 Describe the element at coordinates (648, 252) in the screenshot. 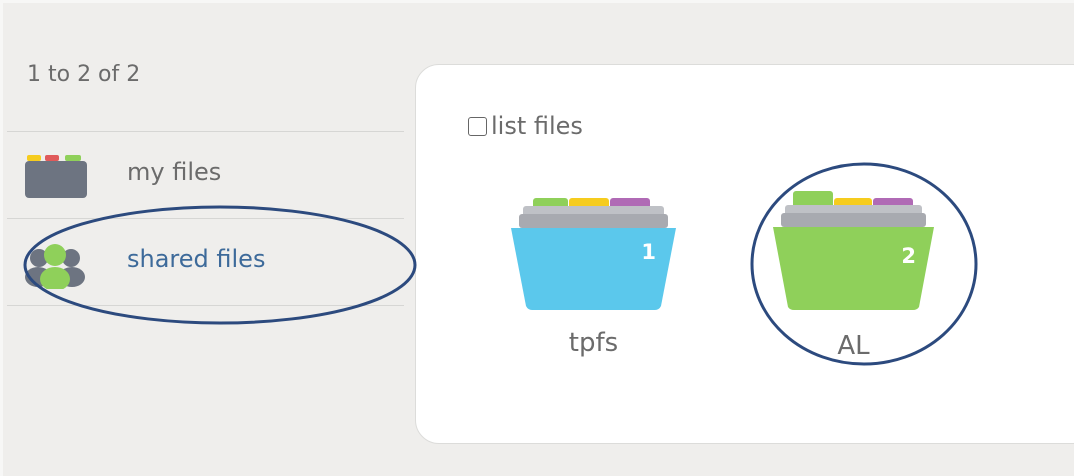

I see `folder-file-count: 1` at that location.